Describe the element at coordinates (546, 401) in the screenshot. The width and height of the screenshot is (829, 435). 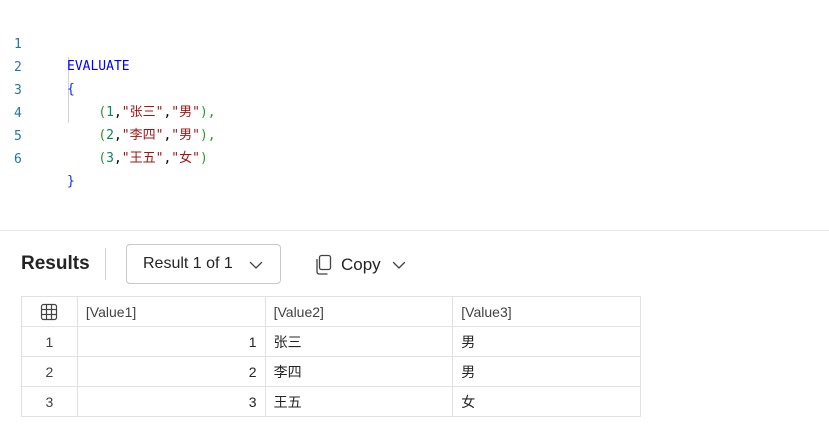
I see `grid-cell: 女` at that location.